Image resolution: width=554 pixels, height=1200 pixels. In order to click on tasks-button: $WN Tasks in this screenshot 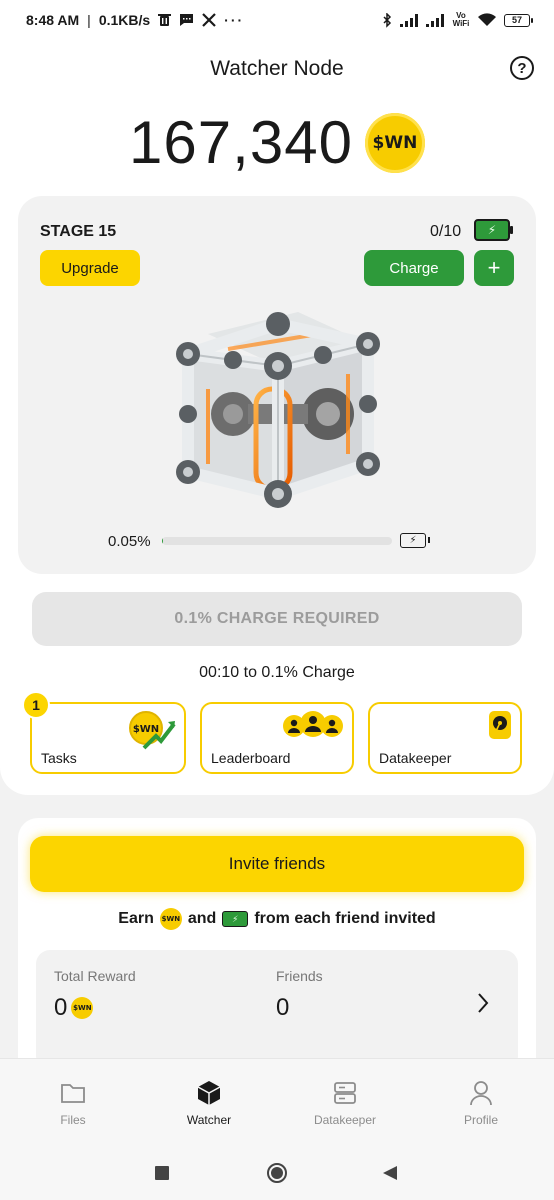, I will do `click(108, 738)`.